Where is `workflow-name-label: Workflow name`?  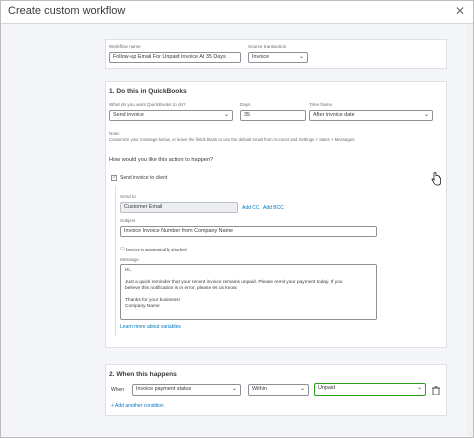
workflow-name-label: Workflow name is located at coordinates (125, 46).